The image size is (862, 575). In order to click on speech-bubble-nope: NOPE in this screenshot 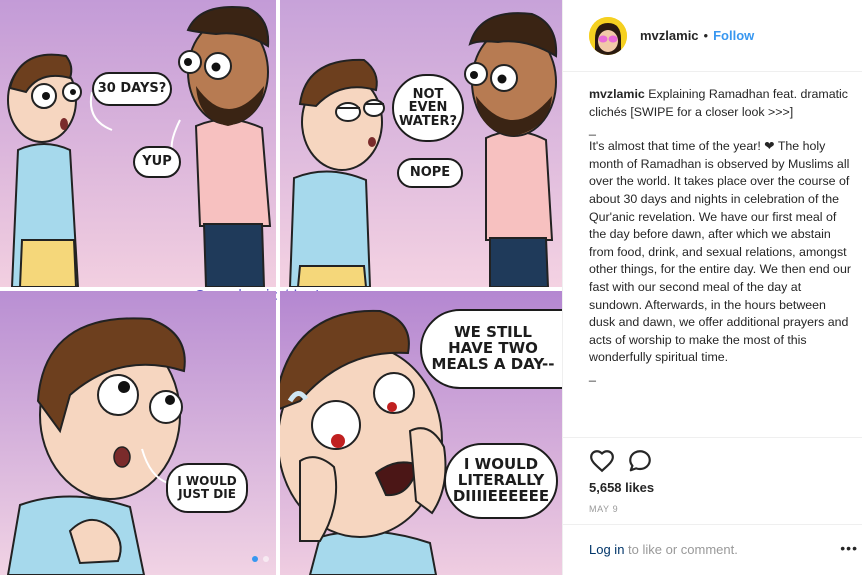, I will do `click(430, 173)`.